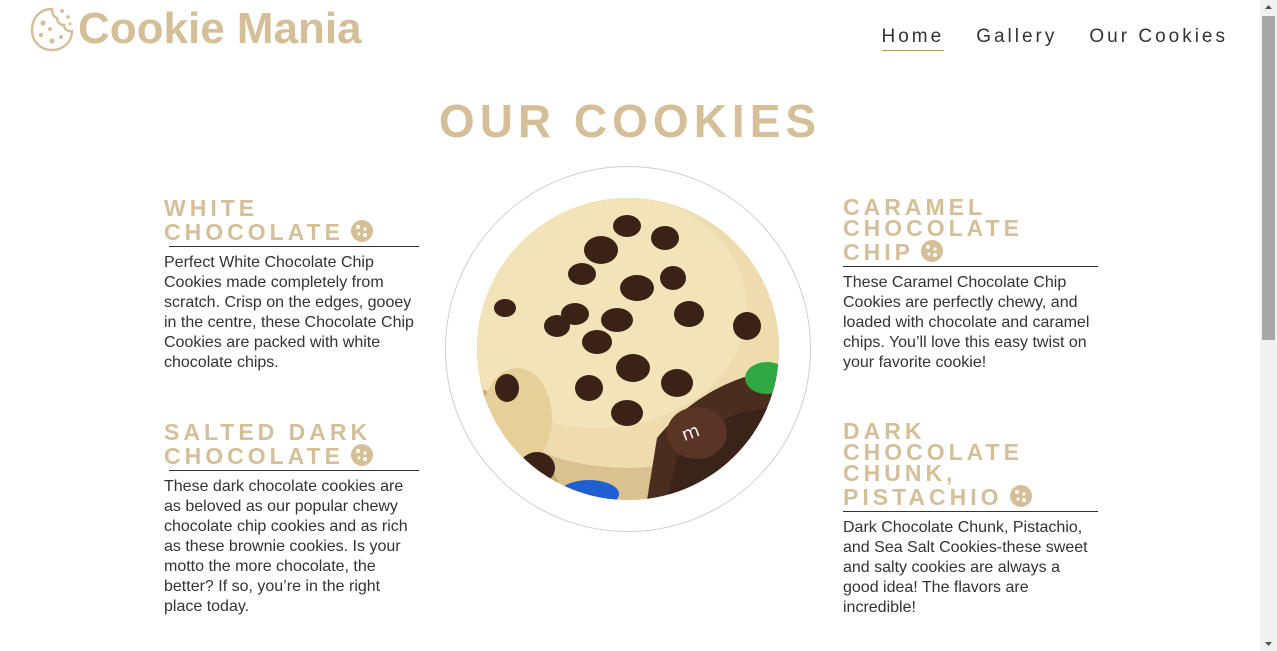 The width and height of the screenshot is (1277, 651). Describe the element at coordinates (878, 252) in the screenshot. I see `title-line: CHIP` at that location.